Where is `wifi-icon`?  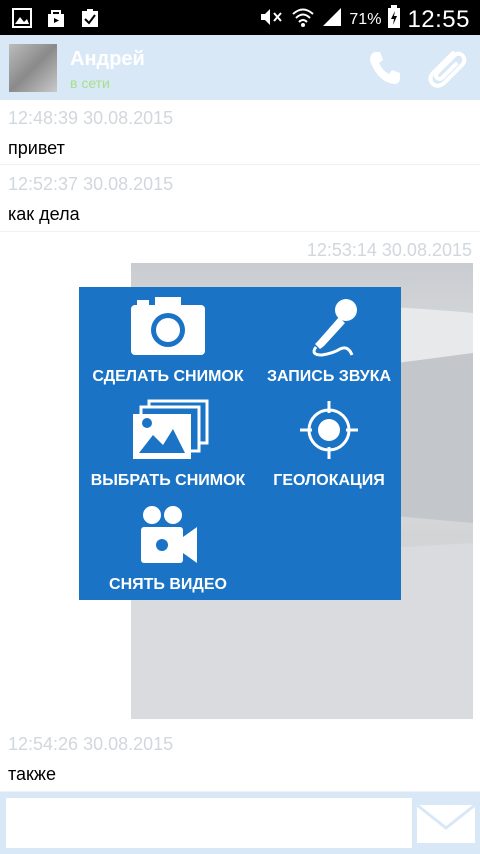 wifi-icon is located at coordinates (303, 19).